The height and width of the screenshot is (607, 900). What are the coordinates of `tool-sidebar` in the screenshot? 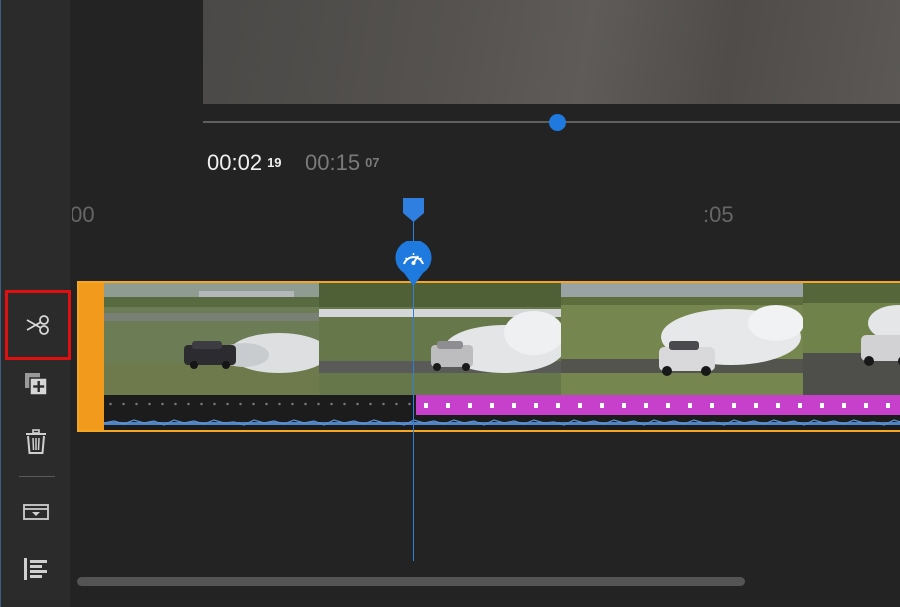 It's located at (35, 303).